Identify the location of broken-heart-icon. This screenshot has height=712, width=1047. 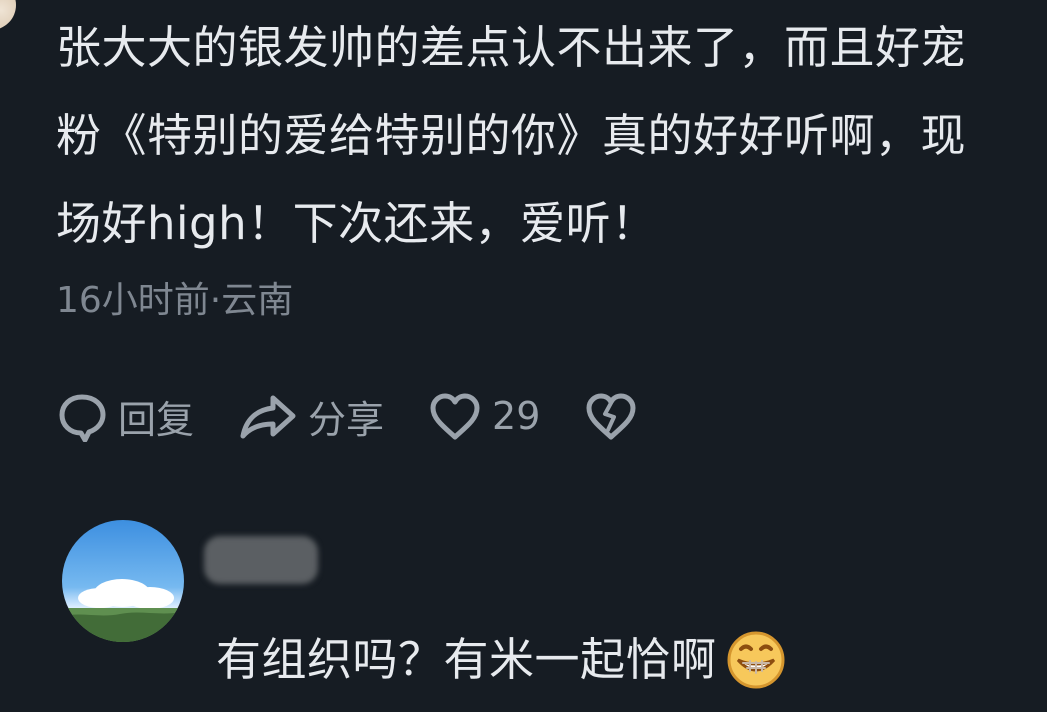
(611, 416).